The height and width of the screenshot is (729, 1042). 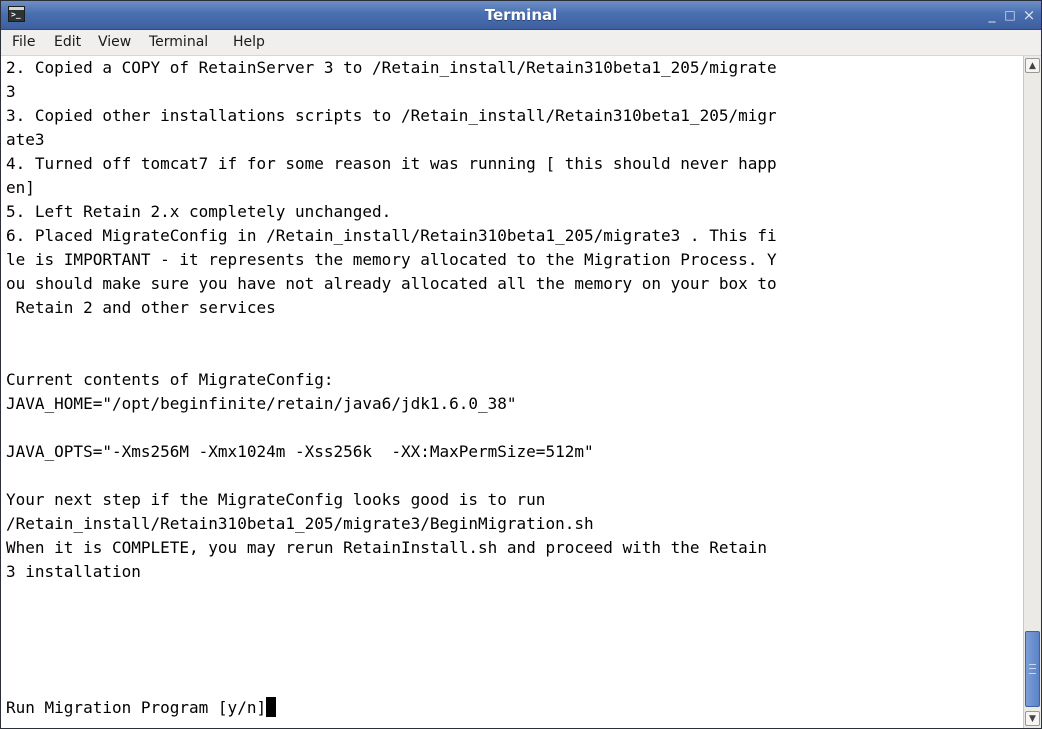 I want to click on terminal-line: ate3, so click(x=25, y=139).